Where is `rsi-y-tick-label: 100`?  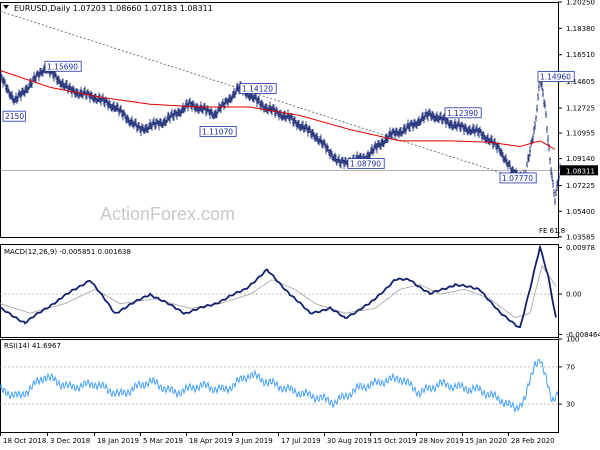
rsi-y-tick-label: 100 is located at coordinates (572, 340).